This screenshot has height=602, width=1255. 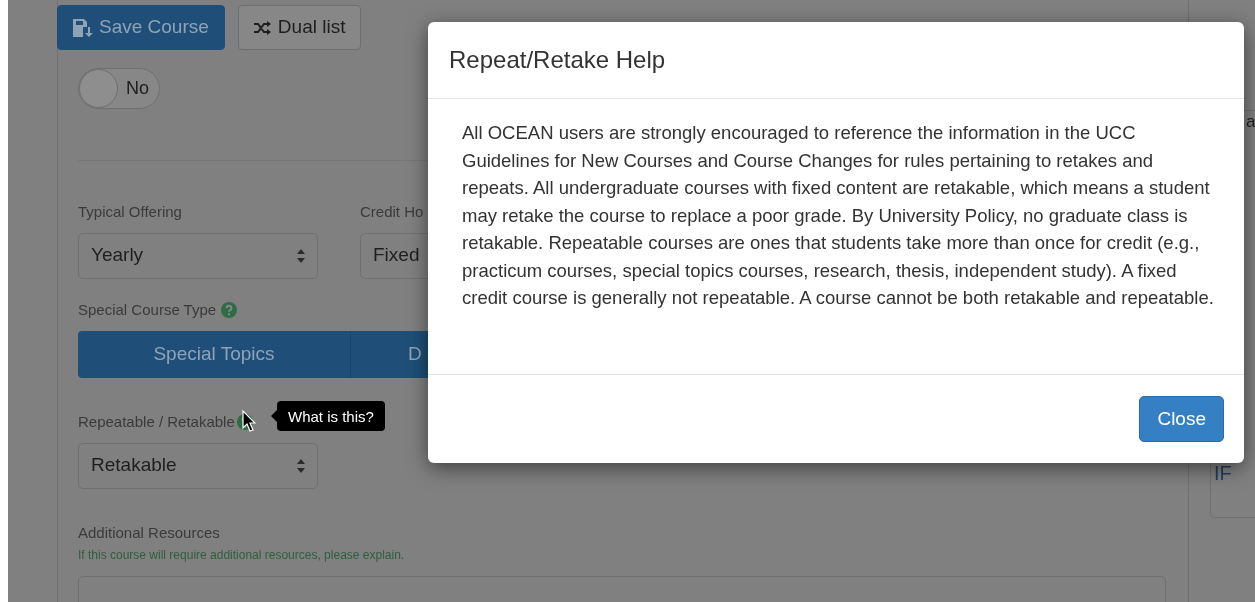 What do you see at coordinates (83, 27) in the screenshot?
I see `save-icon` at bounding box center [83, 27].